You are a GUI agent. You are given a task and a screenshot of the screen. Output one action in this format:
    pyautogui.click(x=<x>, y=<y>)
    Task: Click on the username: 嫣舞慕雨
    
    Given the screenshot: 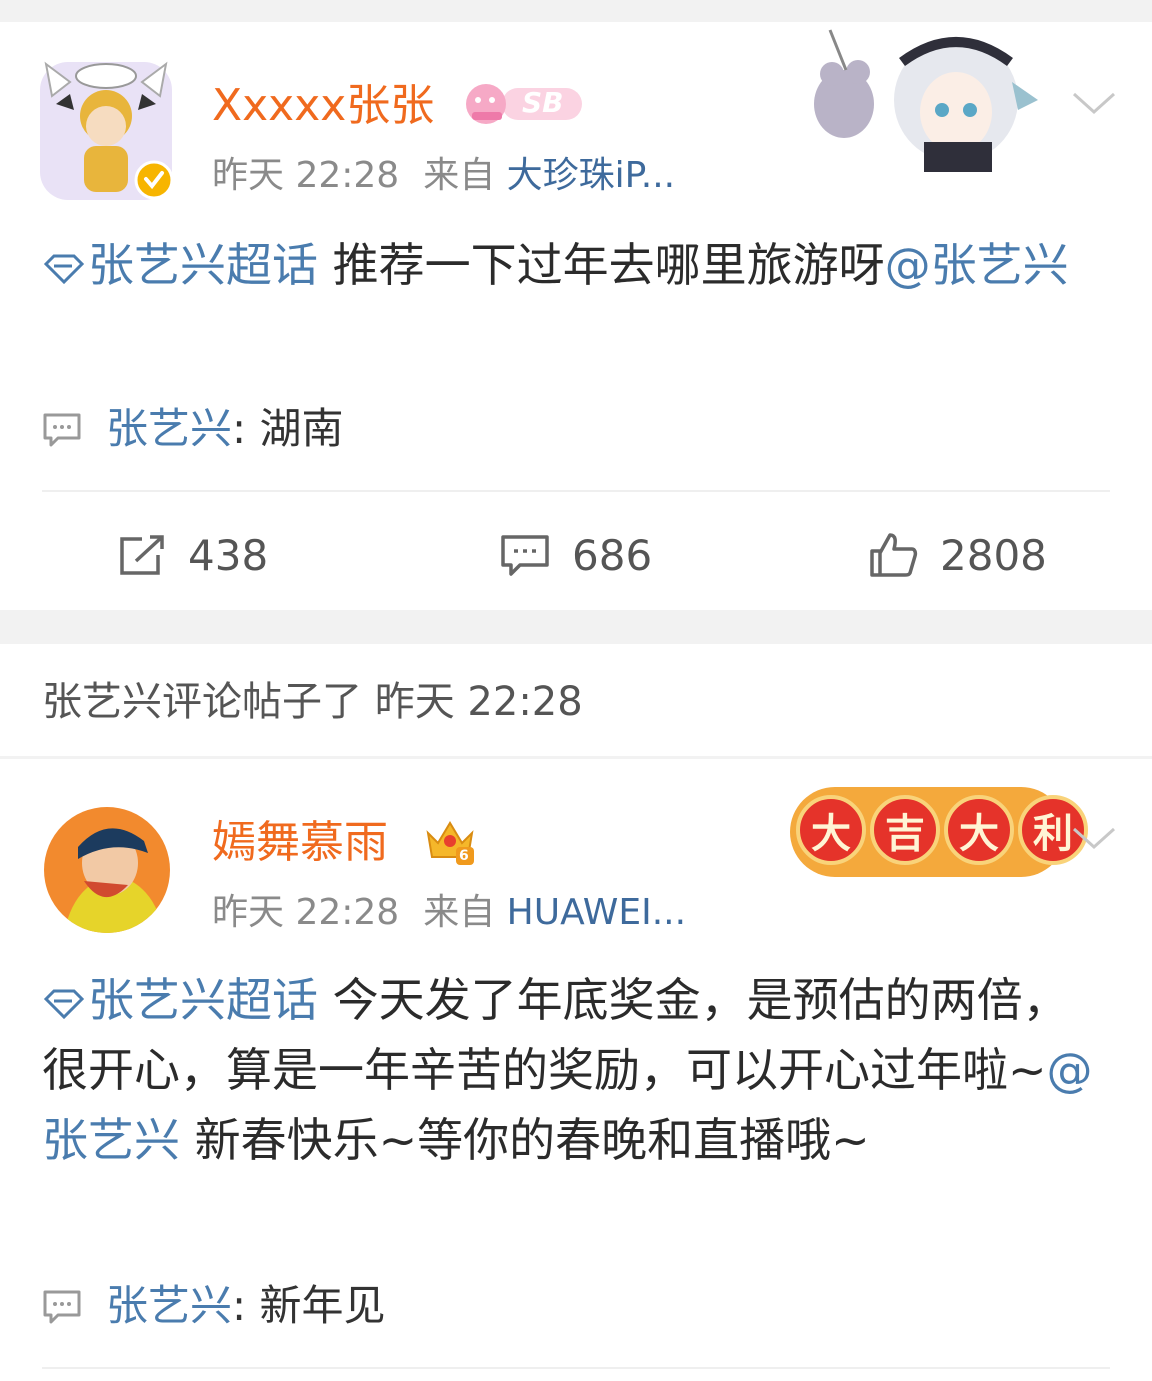 What is the action you would take?
    pyautogui.click(x=300, y=843)
    